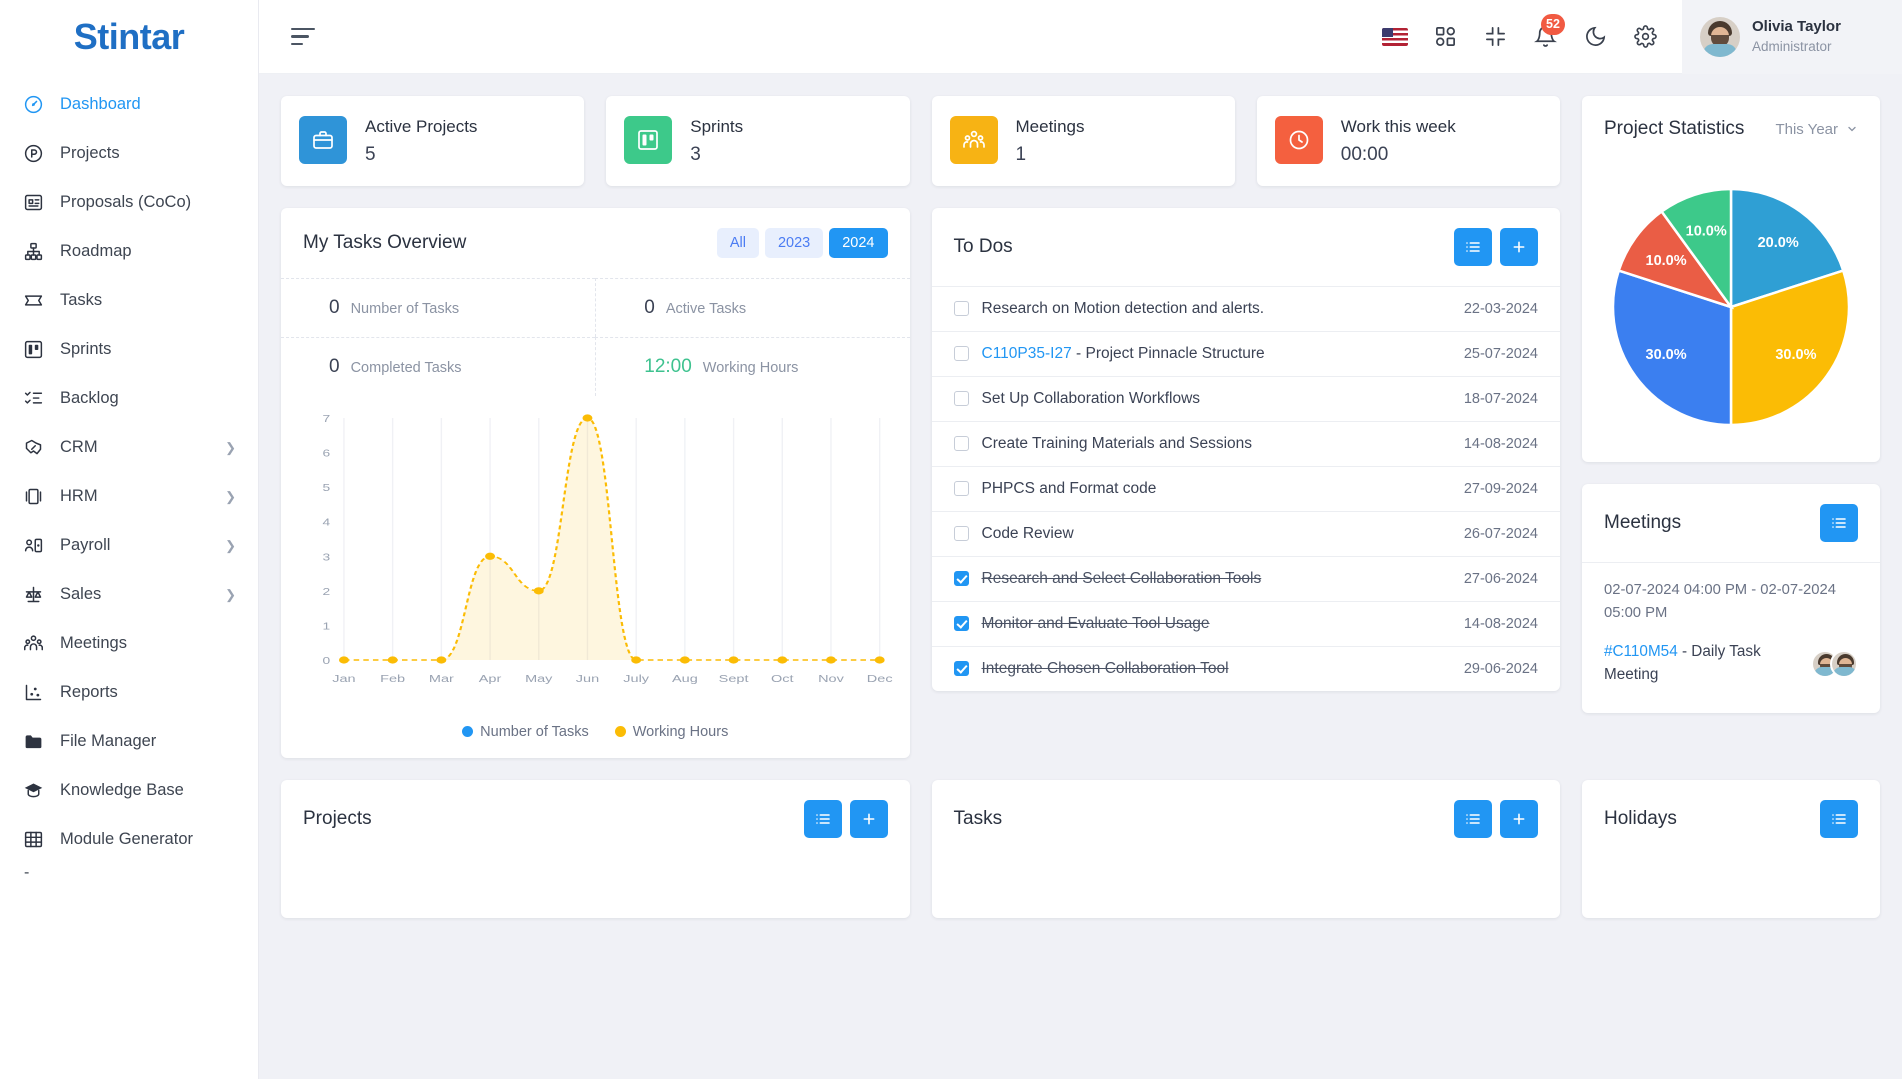  I want to click on todo-row: PHPCS and Format code 27-09-2024, so click(1245, 488).